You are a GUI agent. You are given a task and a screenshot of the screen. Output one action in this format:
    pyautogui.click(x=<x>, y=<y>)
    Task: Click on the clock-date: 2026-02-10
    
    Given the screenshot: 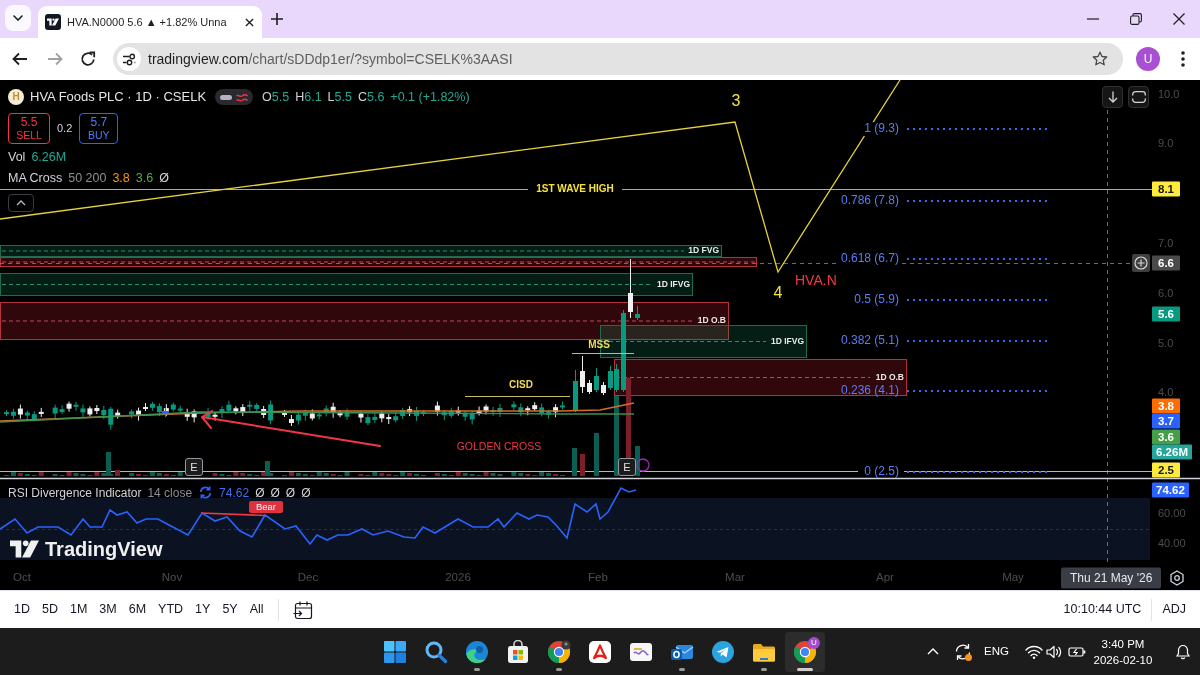 What is the action you would take?
    pyautogui.click(x=1123, y=659)
    